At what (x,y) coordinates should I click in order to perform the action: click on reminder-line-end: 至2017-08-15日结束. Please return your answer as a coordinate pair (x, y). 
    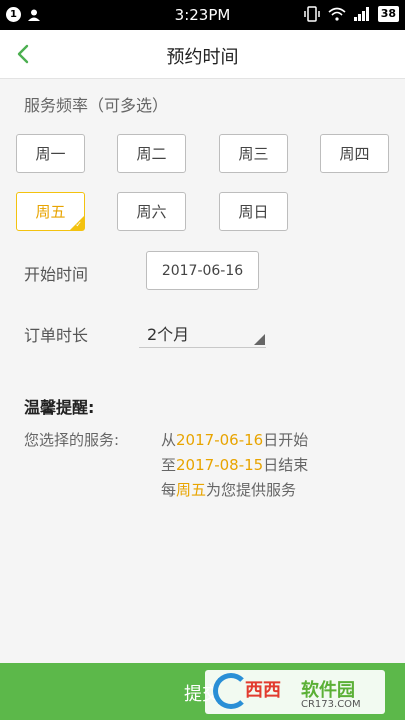
    Looking at the image, I should click on (234, 464).